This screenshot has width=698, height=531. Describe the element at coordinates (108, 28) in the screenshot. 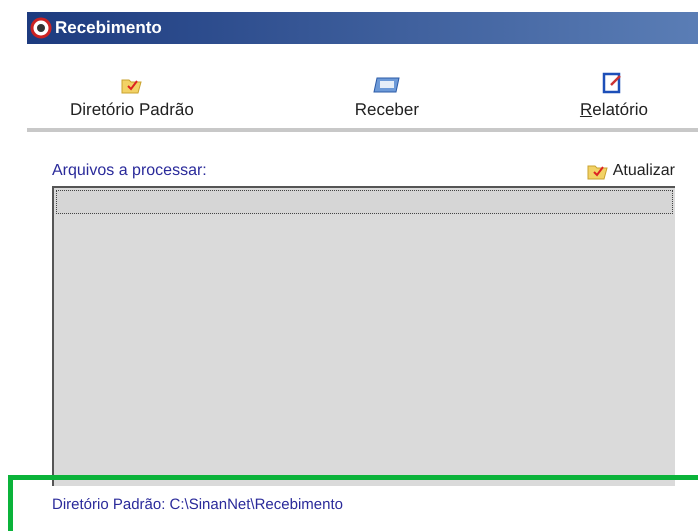

I see `window-title: Recebimento` at that location.